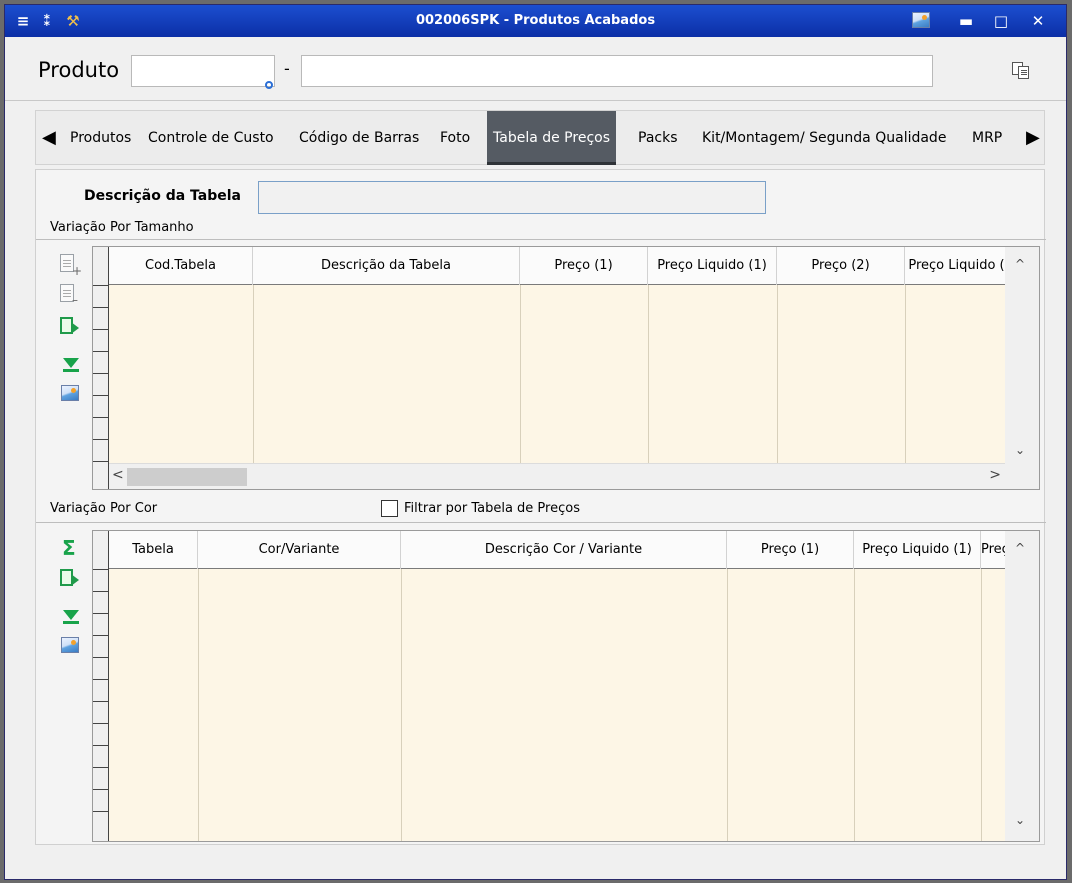 The width and height of the screenshot is (1072, 883). What do you see at coordinates (841, 266) in the screenshot?
I see `column-header: Preço (2)` at bounding box center [841, 266].